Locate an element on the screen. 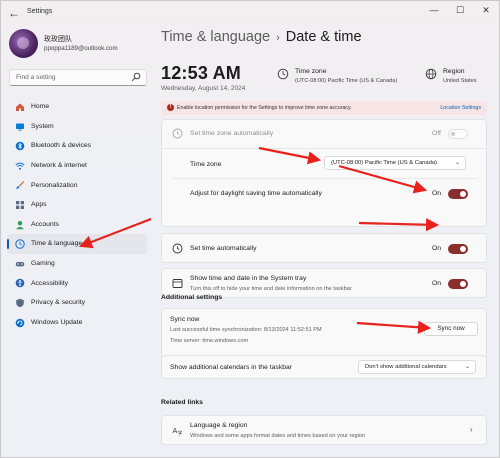 This screenshot has width=500, height=458. time-zone-dropdown-value: (UTC-08:00) Pacific Time (US & Canada) is located at coordinates (384, 163).